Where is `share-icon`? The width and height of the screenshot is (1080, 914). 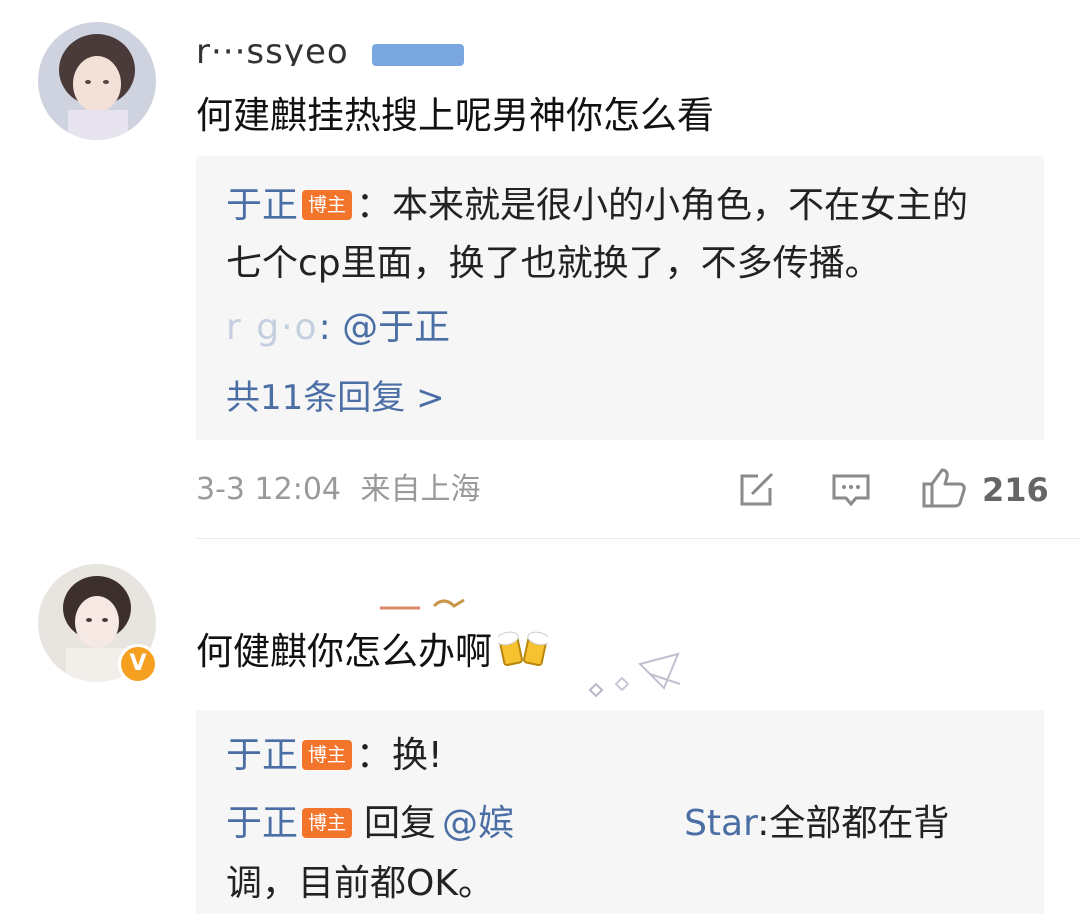 share-icon is located at coordinates (757, 490).